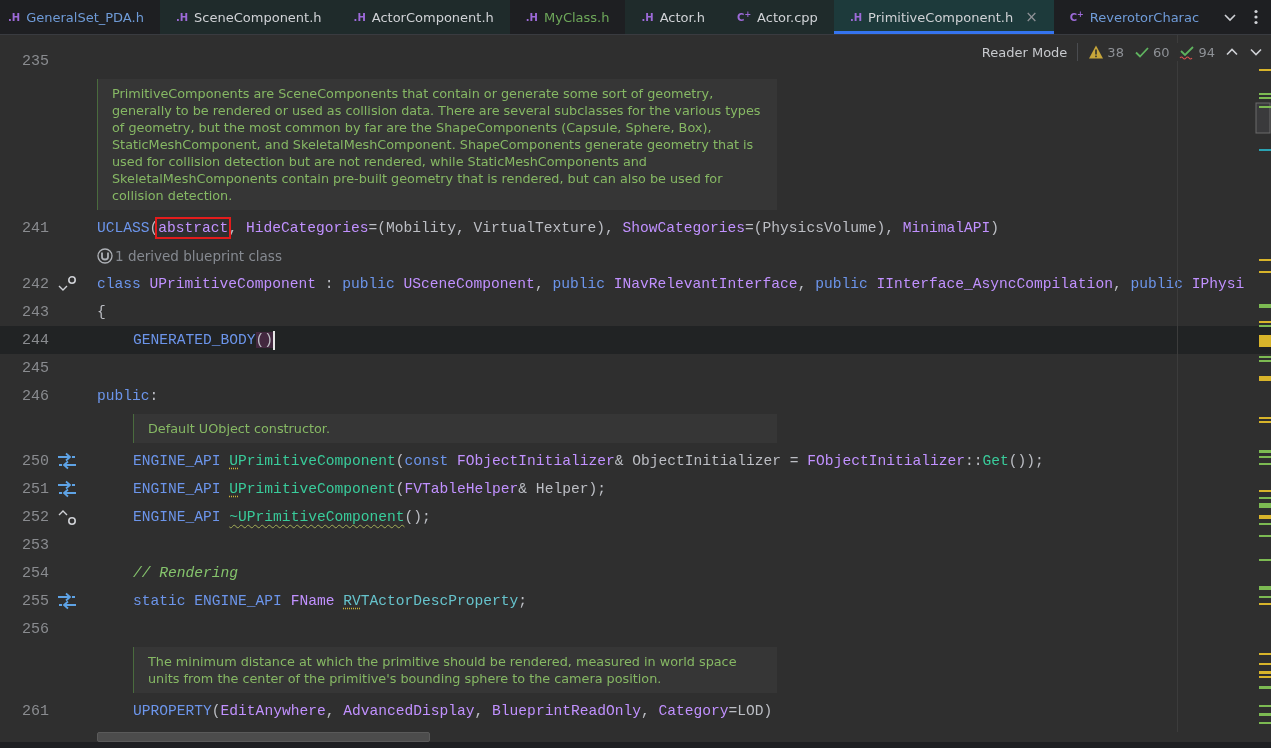 The image size is (1271, 748). What do you see at coordinates (974, 461) in the screenshot?
I see `code-token: ::` at bounding box center [974, 461].